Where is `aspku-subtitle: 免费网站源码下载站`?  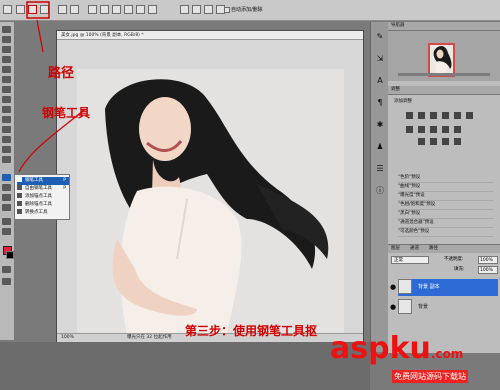
aspku-subtitle: 免费网站源码下载站 is located at coordinates (430, 376).